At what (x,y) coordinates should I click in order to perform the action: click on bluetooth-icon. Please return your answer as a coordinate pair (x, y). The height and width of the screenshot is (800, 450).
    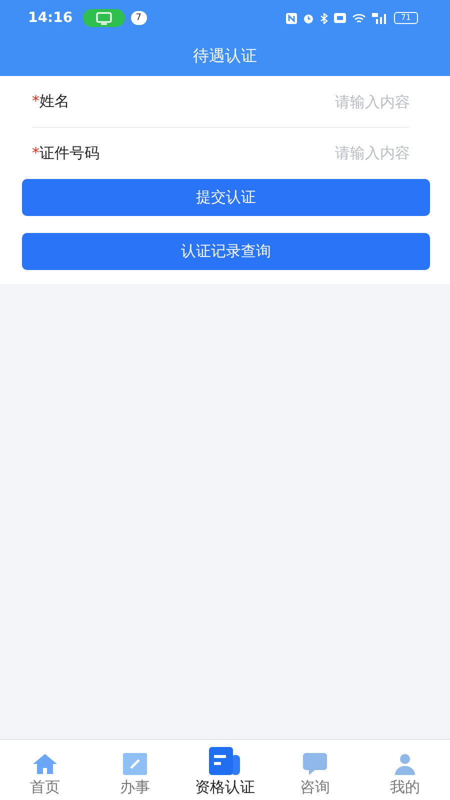
    Looking at the image, I should click on (324, 18).